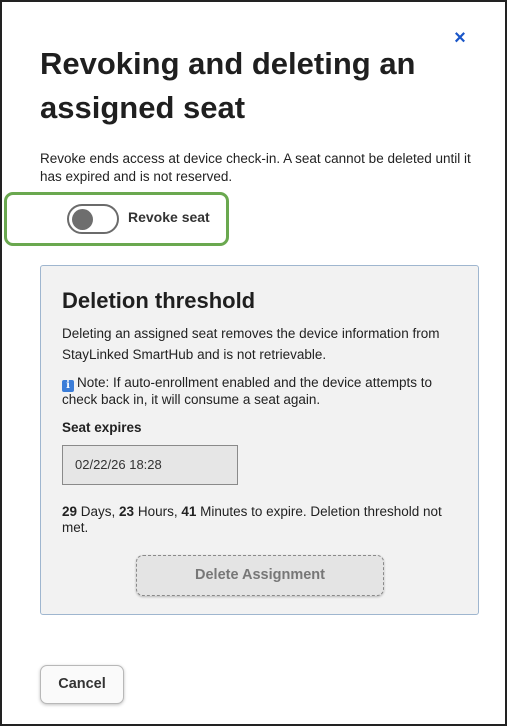 The height and width of the screenshot is (726, 507). What do you see at coordinates (82, 219) in the screenshot?
I see `toggle-knob` at bounding box center [82, 219].